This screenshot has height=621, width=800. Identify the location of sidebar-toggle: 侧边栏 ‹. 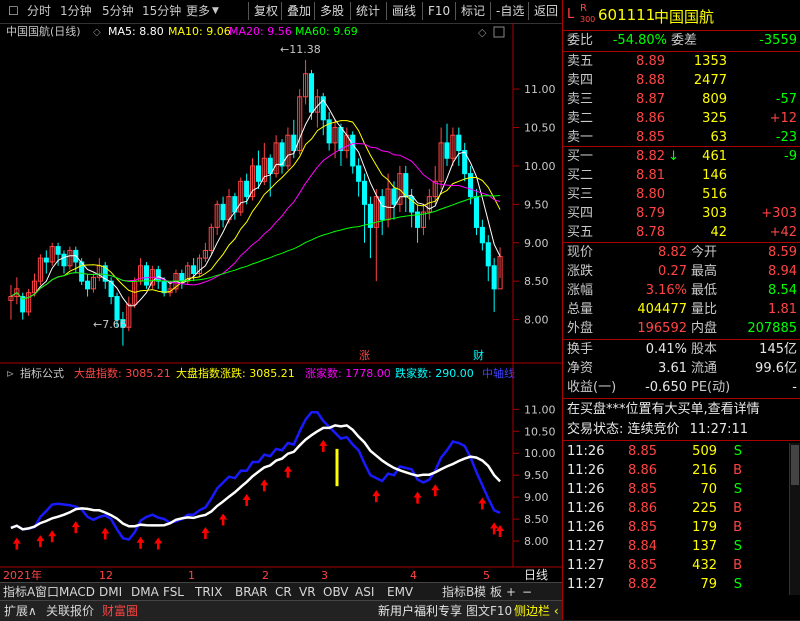
(536, 611).